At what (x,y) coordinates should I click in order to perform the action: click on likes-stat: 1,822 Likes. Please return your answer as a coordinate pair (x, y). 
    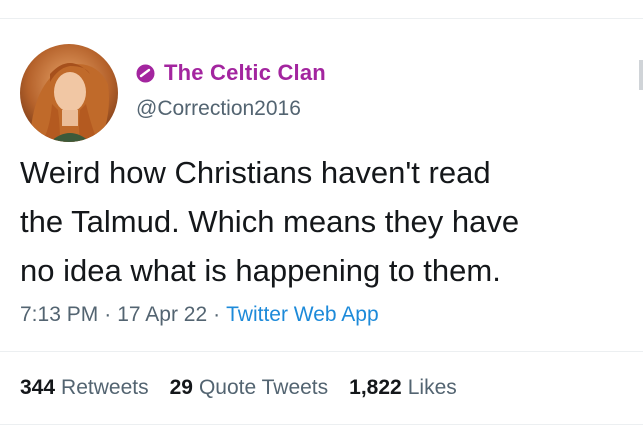
    Looking at the image, I should click on (403, 388).